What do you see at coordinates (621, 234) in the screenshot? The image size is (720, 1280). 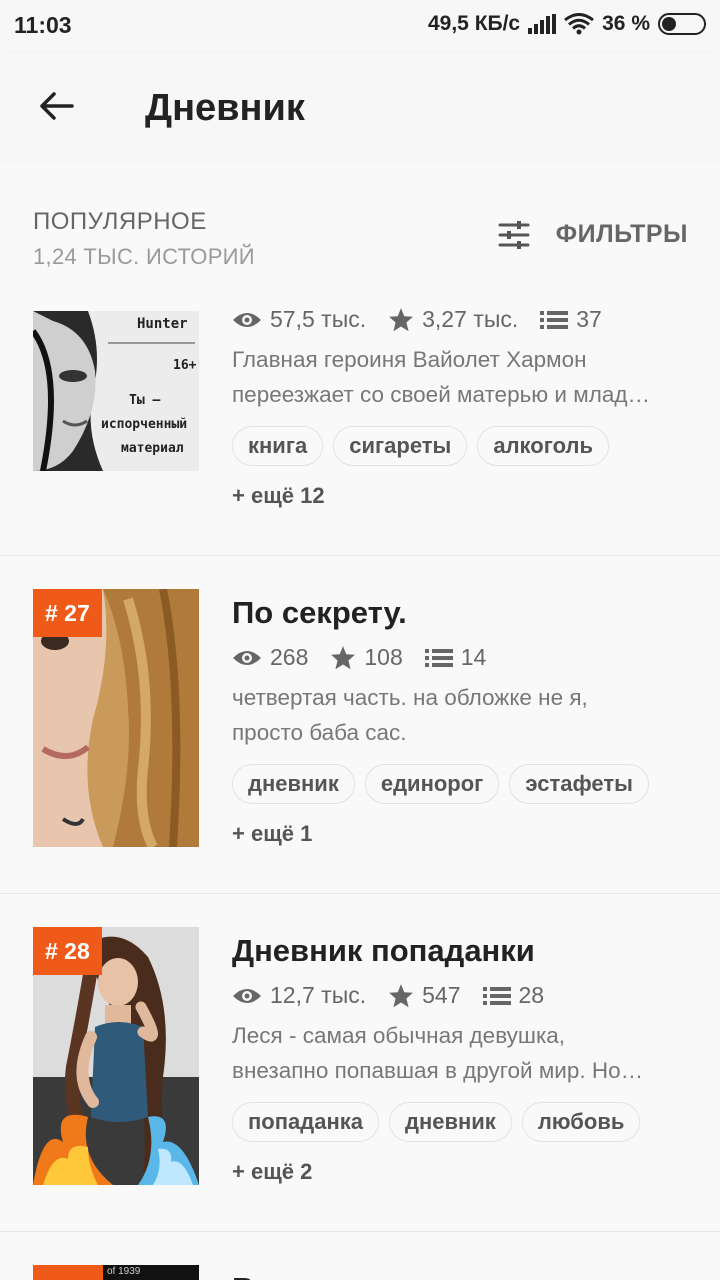 I see `filters-label: ФИЛЬТРЫ` at bounding box center [621, 234].